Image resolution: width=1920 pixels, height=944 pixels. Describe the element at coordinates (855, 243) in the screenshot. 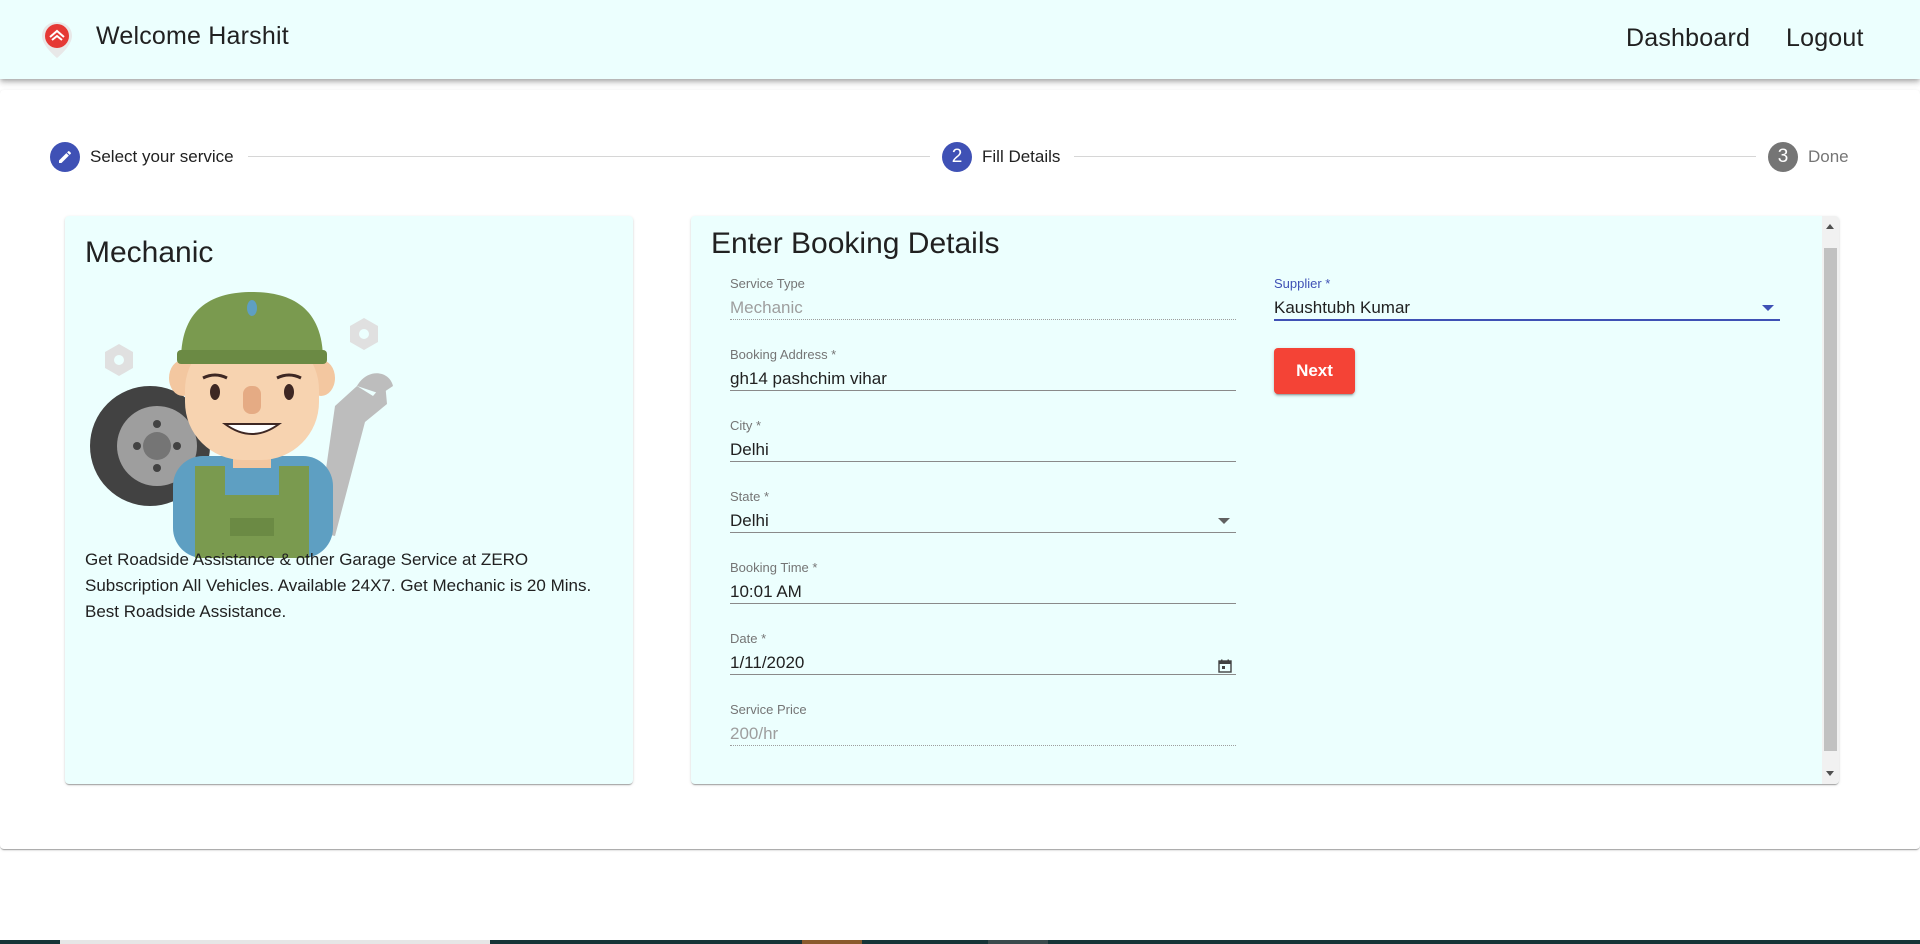

I see `form-title: Enter Booking Details` at that location.